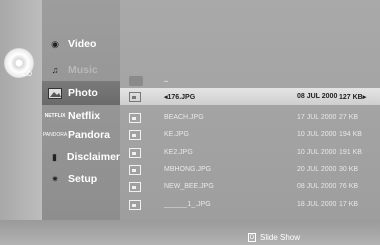 The height and width of the screenshot is (245, 380). What do you see at coordinates (350, 134) in the screenshot?
I see `file-size: 194 KB` at bounding box center [350, 134].